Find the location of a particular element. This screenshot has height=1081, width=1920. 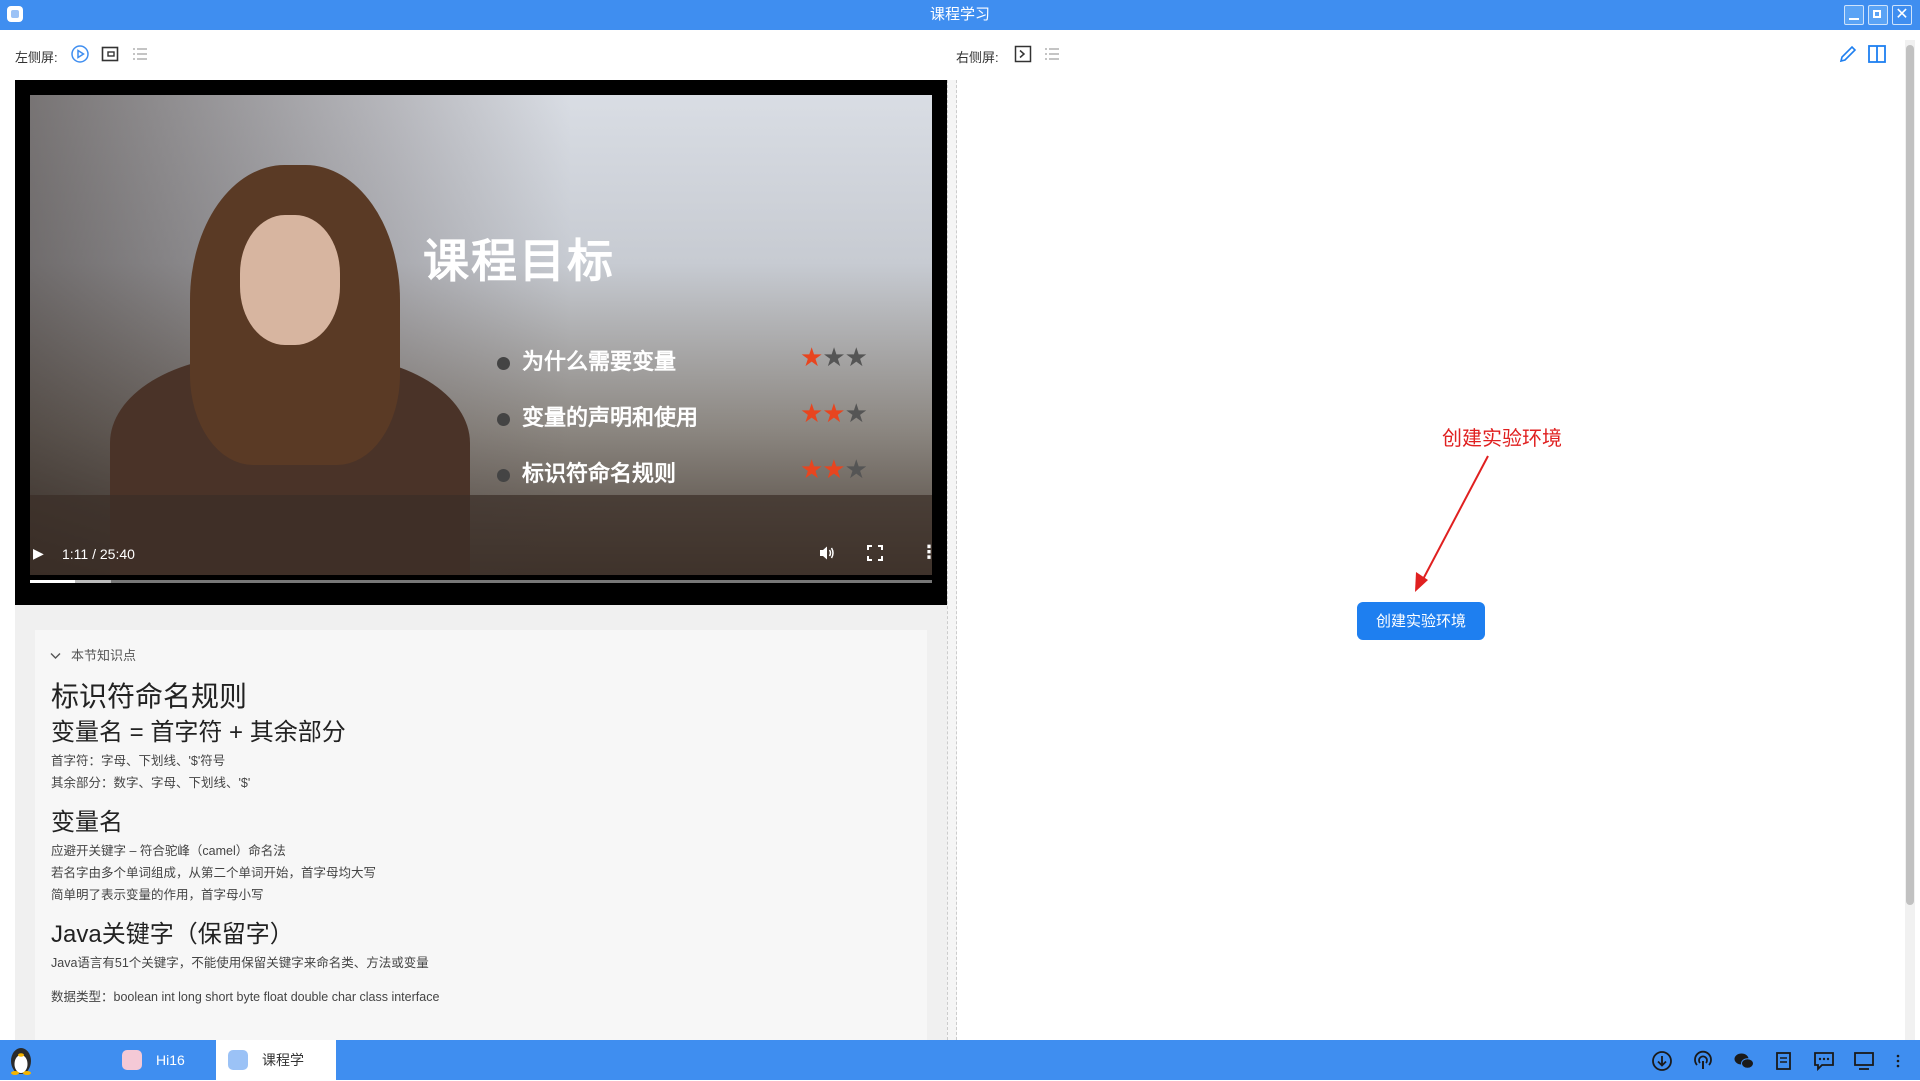

knowledge-heading: 标识符命名规则 is located at coordinates (149, 696).